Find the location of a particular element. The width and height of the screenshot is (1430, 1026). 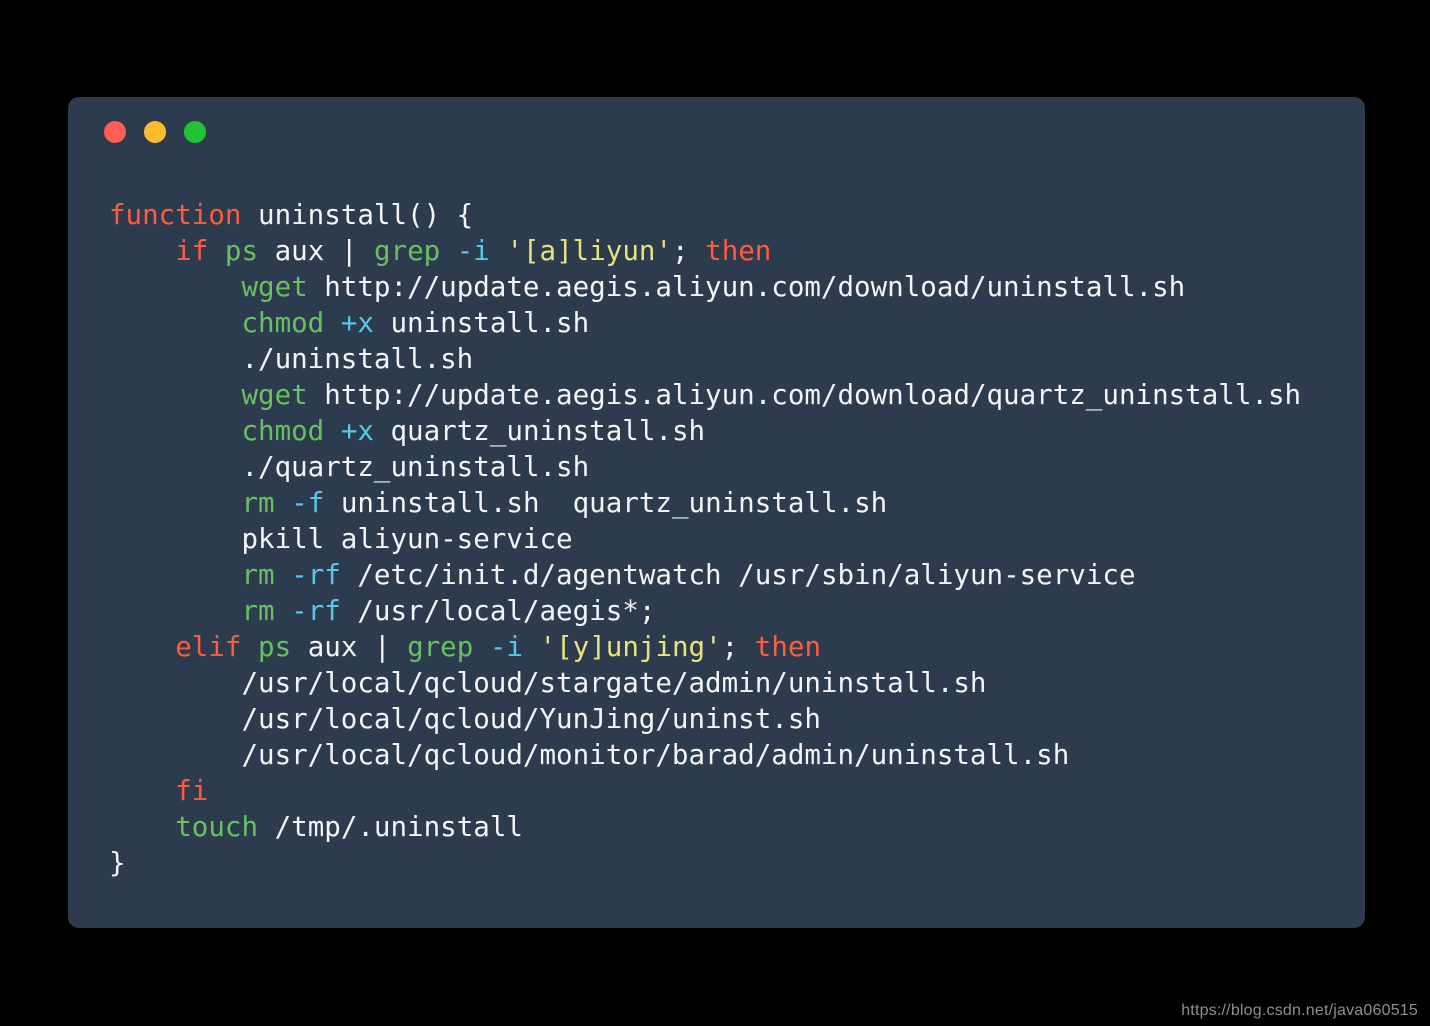

code-token: if is located at coordinates (192, 251).